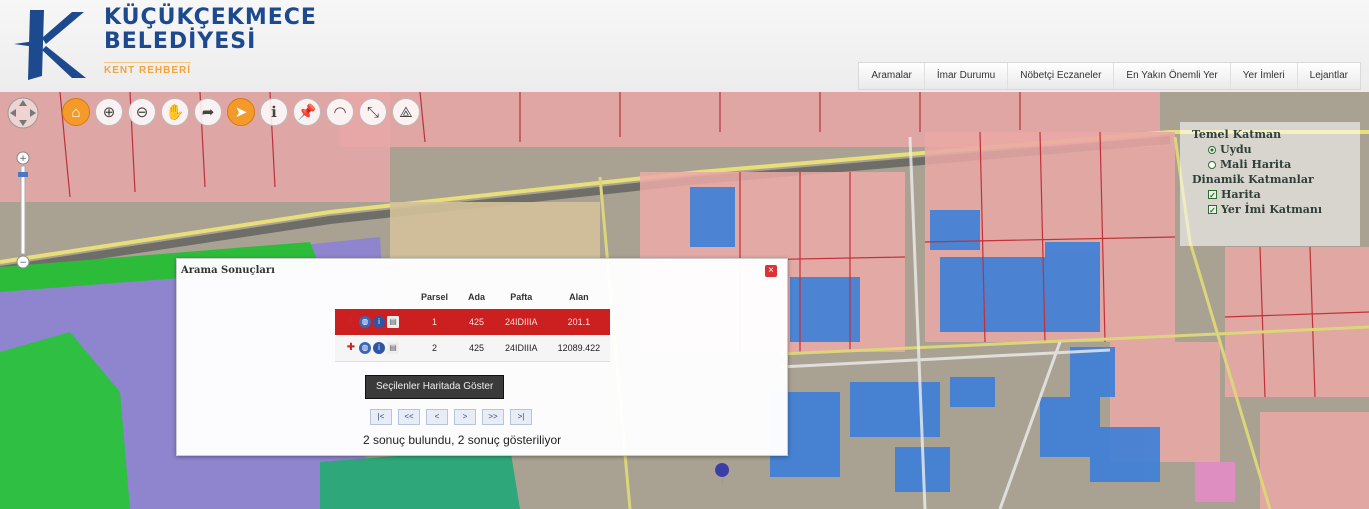 The height and width of the screenshot is (509, 1369). I want to click on checkbox-yer-imi: ✓, so click(1212, 209).